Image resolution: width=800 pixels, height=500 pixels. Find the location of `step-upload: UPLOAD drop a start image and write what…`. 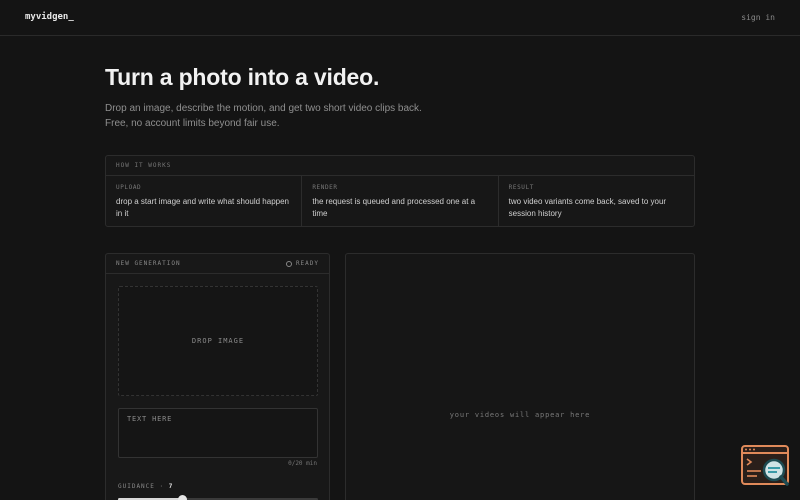

step-upload: UPLOAD drop a start image and write what… is located at coordinates (204, 201).